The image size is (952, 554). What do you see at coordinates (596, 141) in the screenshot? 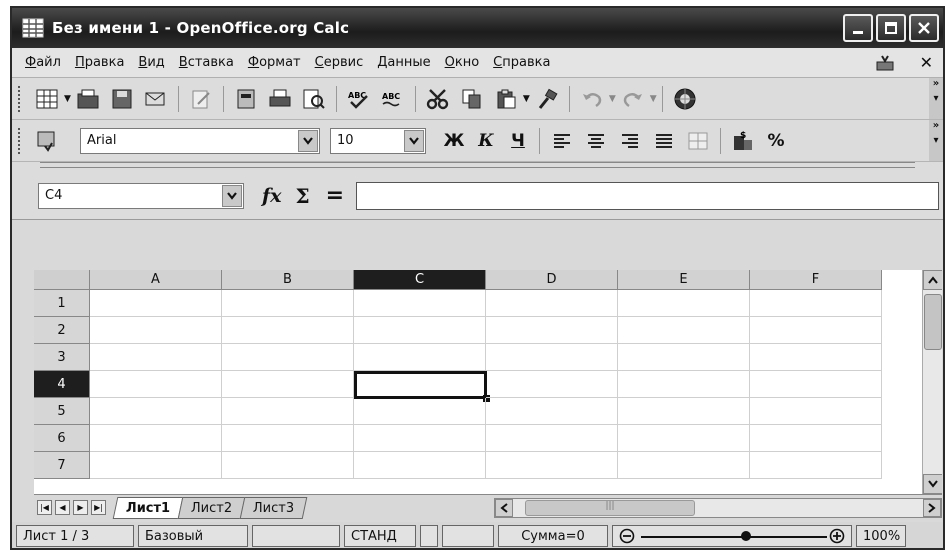
I see `align-center-icon` at bounding box center [596, 141].